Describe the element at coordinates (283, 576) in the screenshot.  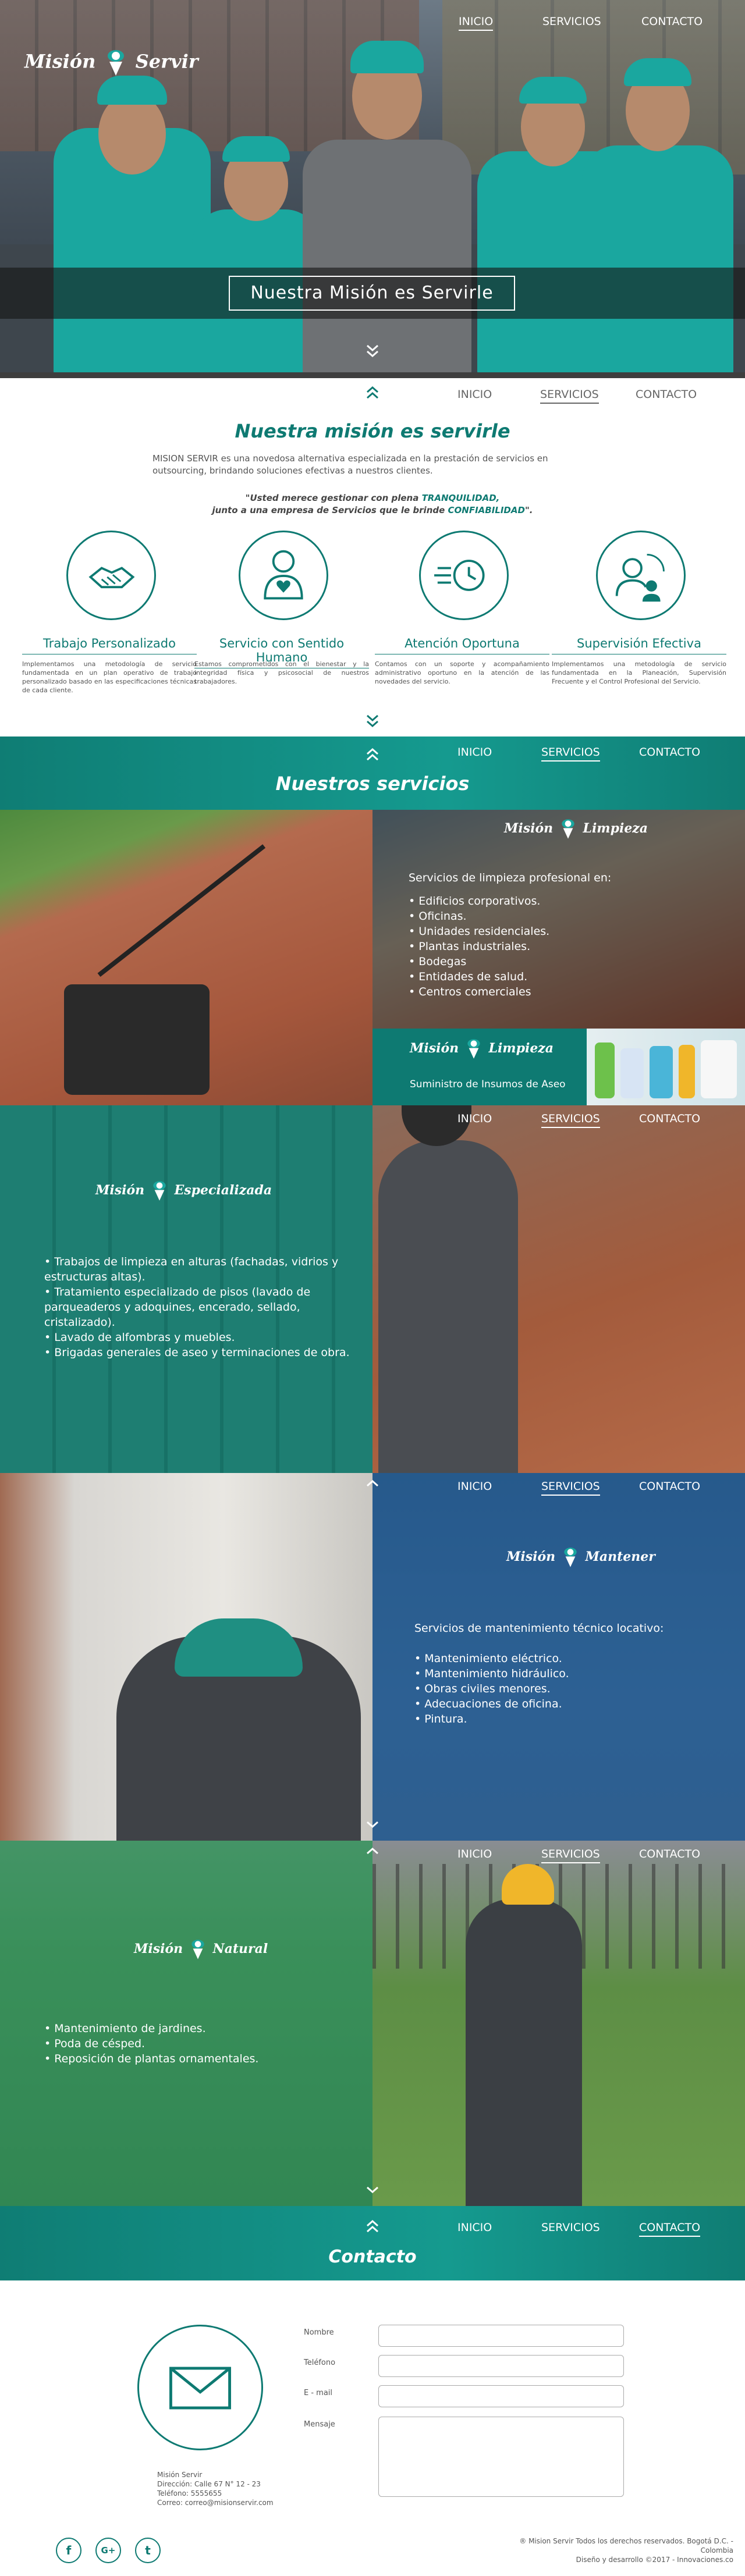
I see `person-heart-icon` at that location.